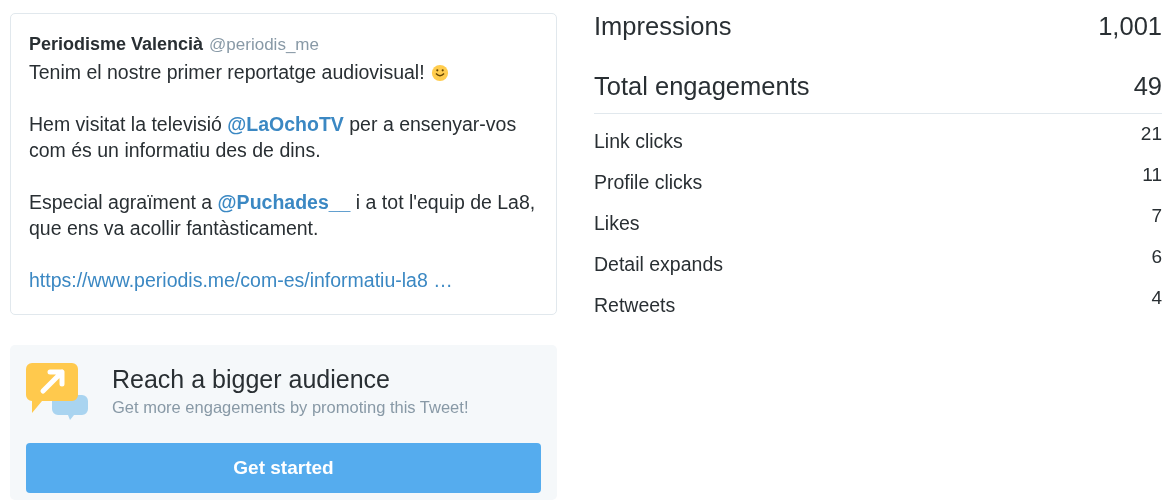  Describe the element at coordinates (1130, 26) in the screenshot. I see `metric-value: 1,001` at that location.